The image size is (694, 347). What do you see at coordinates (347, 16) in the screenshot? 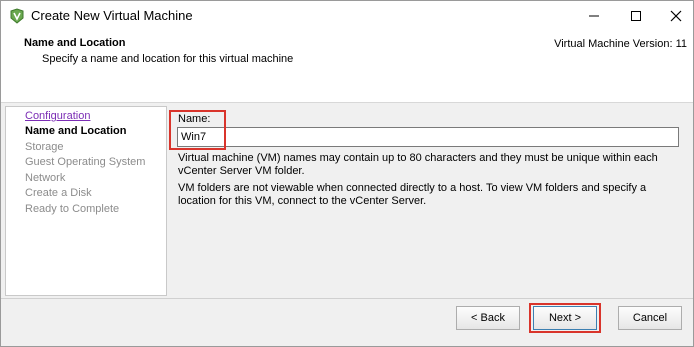
I see `title-bar: Create New Virtual Machine` at bounding box center [347, 16].